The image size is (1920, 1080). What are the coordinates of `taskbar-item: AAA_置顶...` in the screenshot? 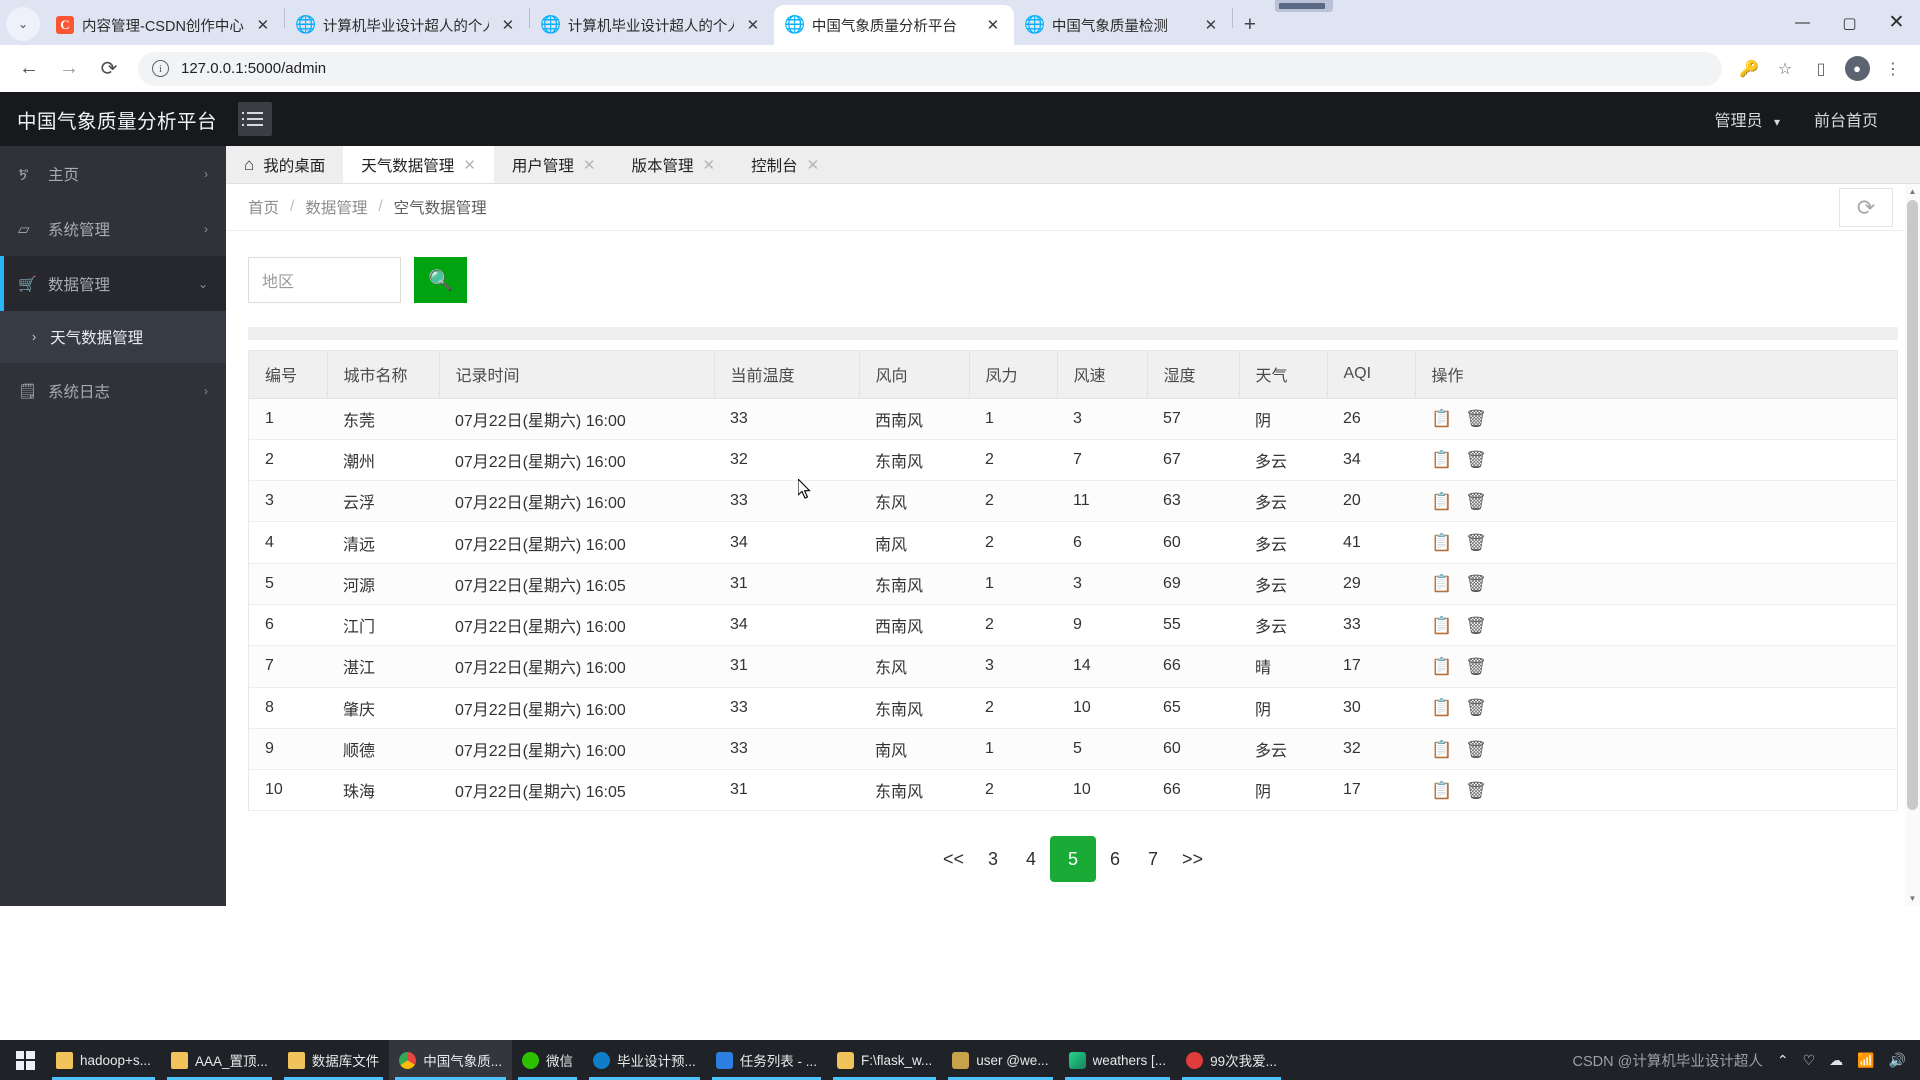 It's located at (219, 1060).